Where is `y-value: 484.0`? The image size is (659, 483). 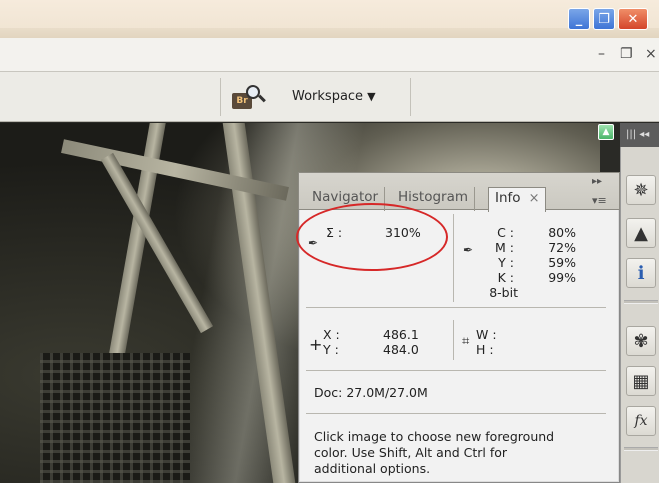
y-value: 484.0 is located at coordinates (401, 349).